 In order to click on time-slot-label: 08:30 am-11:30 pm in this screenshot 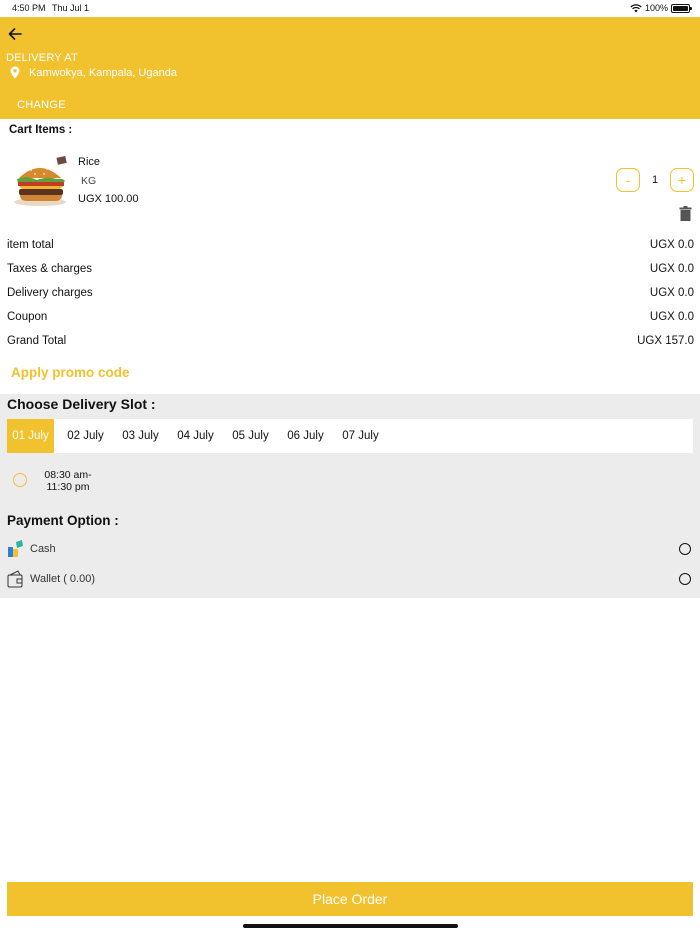, I will do `click(68, 481)`.